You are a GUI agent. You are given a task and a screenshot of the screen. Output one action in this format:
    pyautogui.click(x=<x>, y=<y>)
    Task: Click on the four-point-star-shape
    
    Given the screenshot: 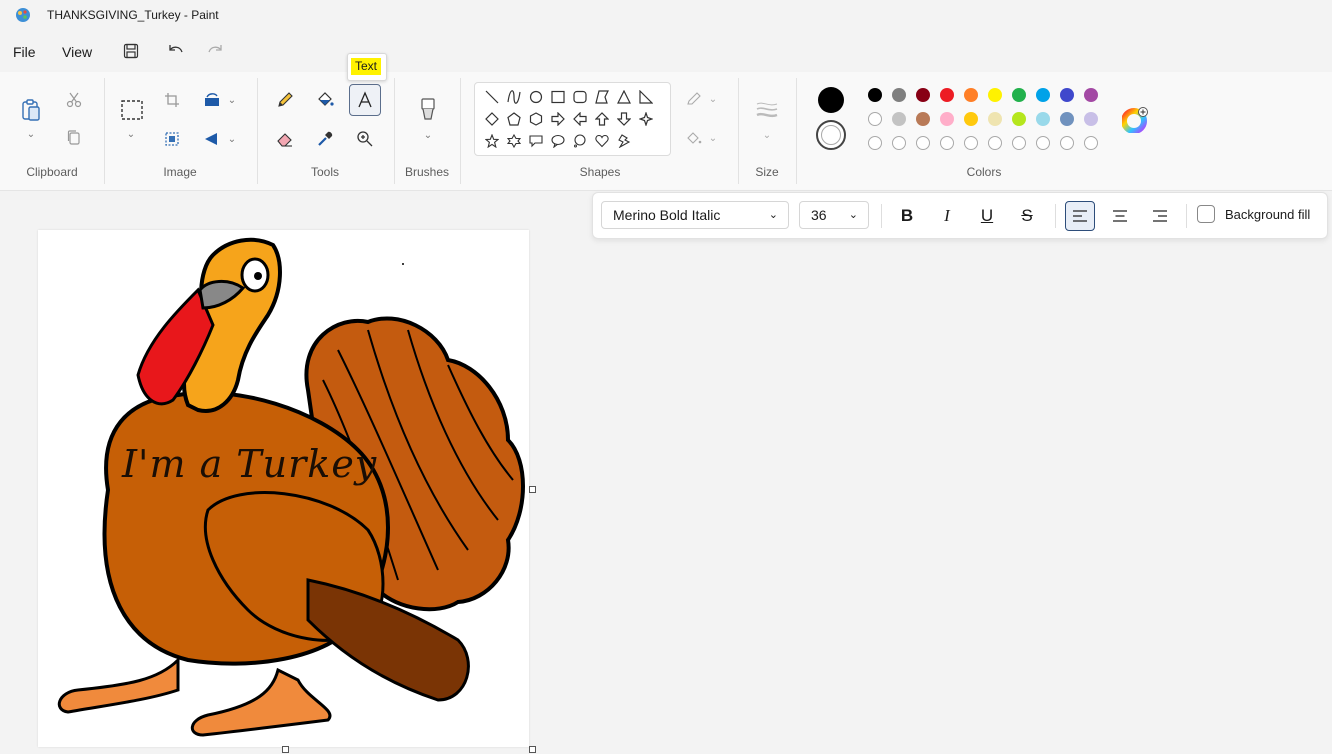 What is the action you would take?
    pyautogui.click(x=646, y=119)
    